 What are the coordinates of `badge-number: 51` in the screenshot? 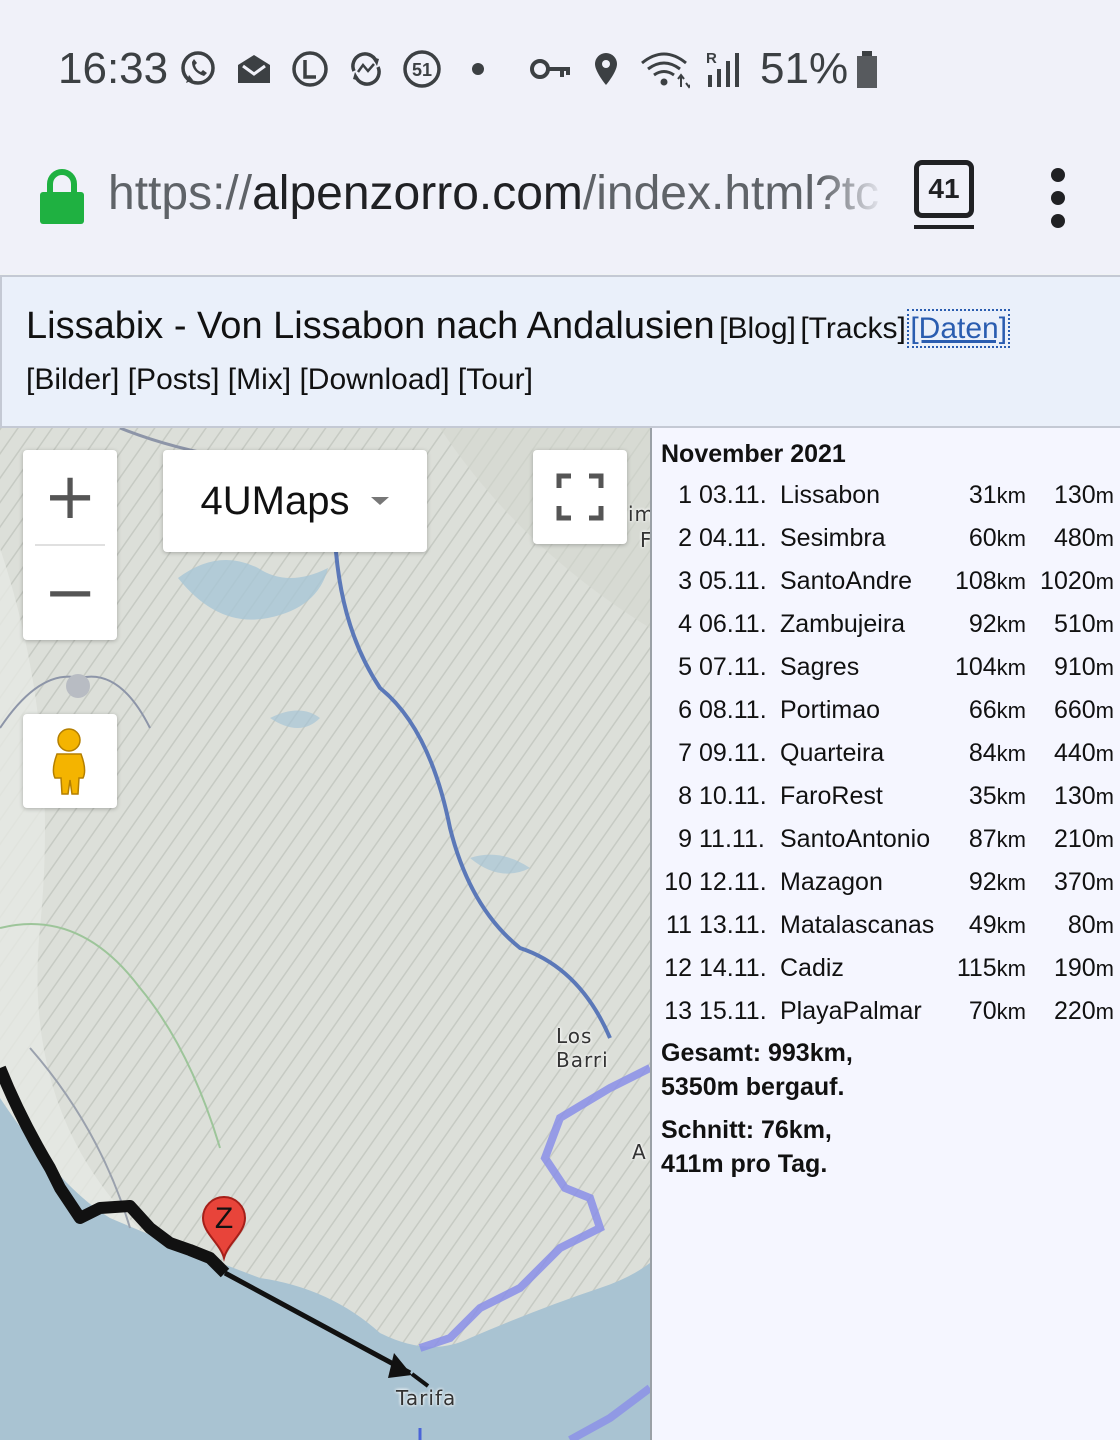 It's located at (422, 70).